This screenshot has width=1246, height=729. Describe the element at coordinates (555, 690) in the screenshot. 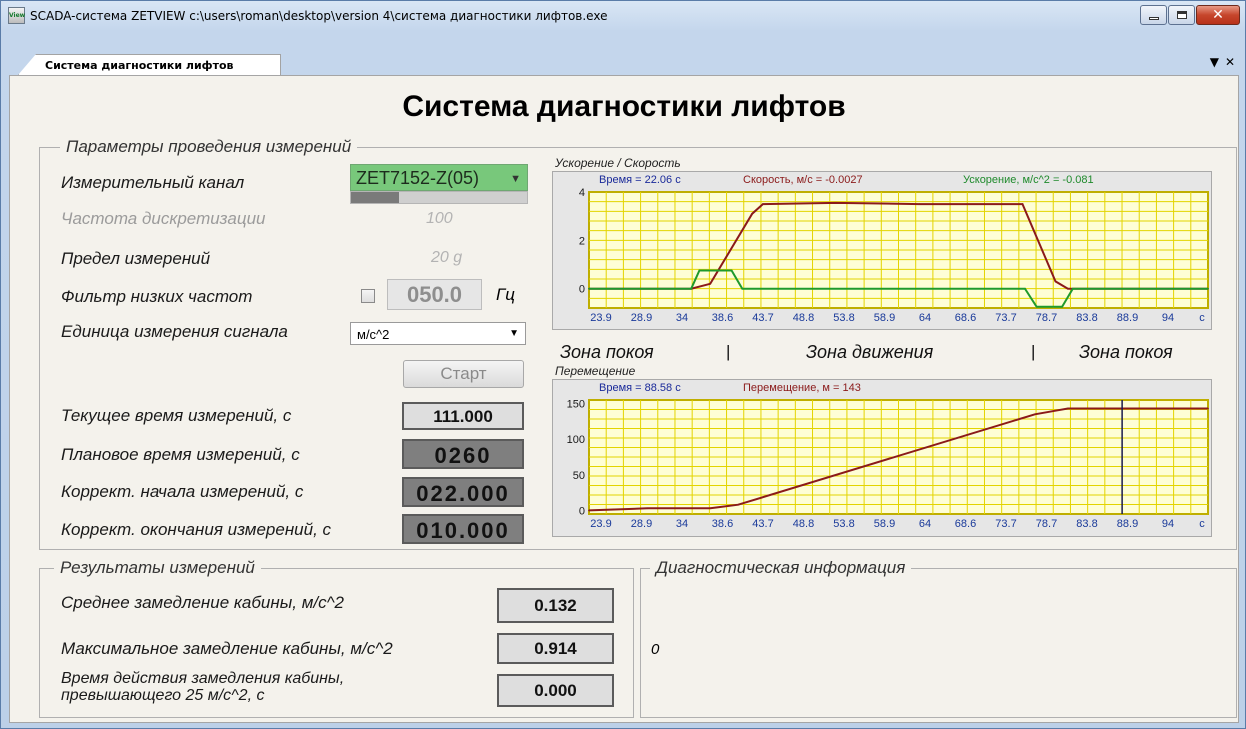

I see `deceleration-time-value: 0.000` at that location.